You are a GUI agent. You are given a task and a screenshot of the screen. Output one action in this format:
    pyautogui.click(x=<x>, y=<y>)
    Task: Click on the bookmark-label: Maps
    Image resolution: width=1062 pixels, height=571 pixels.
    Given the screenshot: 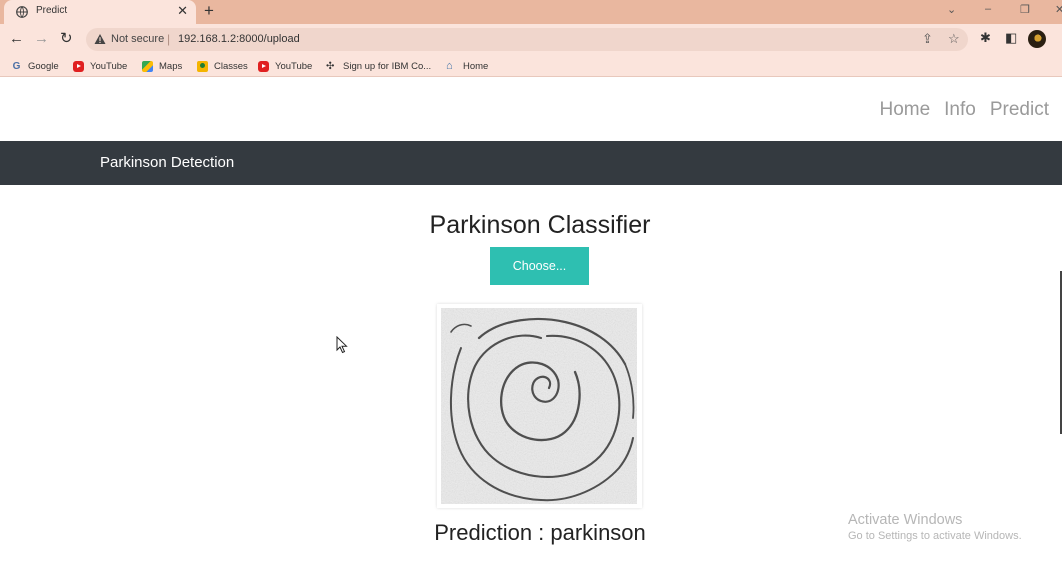 What is the action you would take?
    pyautogui.click(x=171, y=66)
    